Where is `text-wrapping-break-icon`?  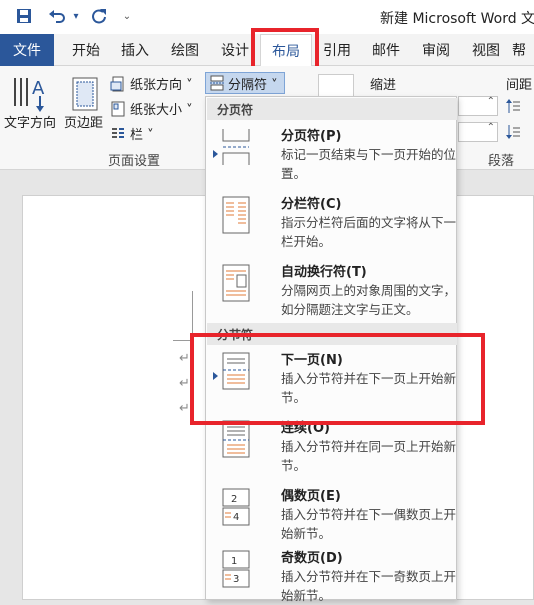
text-wrapping-break-icon is located at coordinates (236, 283).